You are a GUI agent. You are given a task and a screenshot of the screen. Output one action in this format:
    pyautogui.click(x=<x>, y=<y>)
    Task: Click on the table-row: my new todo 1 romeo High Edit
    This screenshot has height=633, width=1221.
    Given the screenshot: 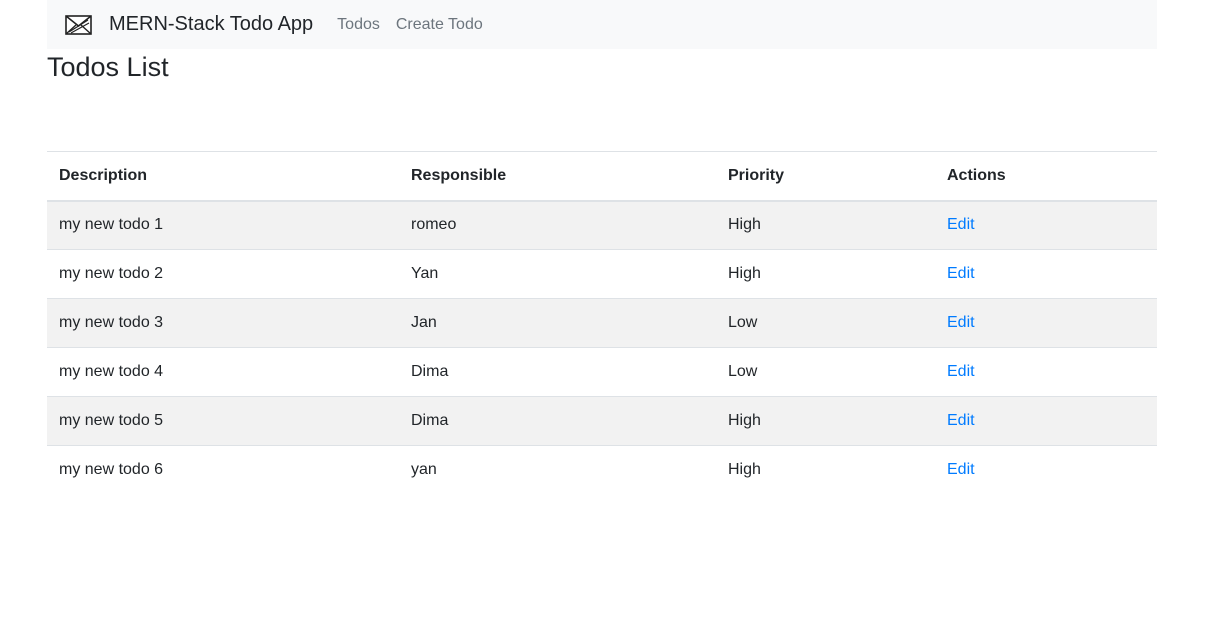 What is the action you would take?
    pyautogui.click(x=602, y=225)
    